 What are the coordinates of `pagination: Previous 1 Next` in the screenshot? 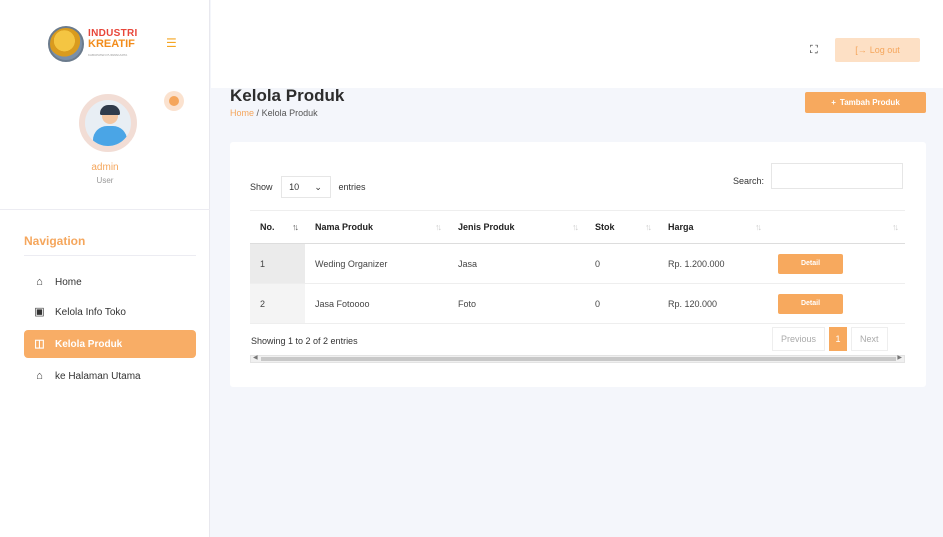 It's located at (830, 339).